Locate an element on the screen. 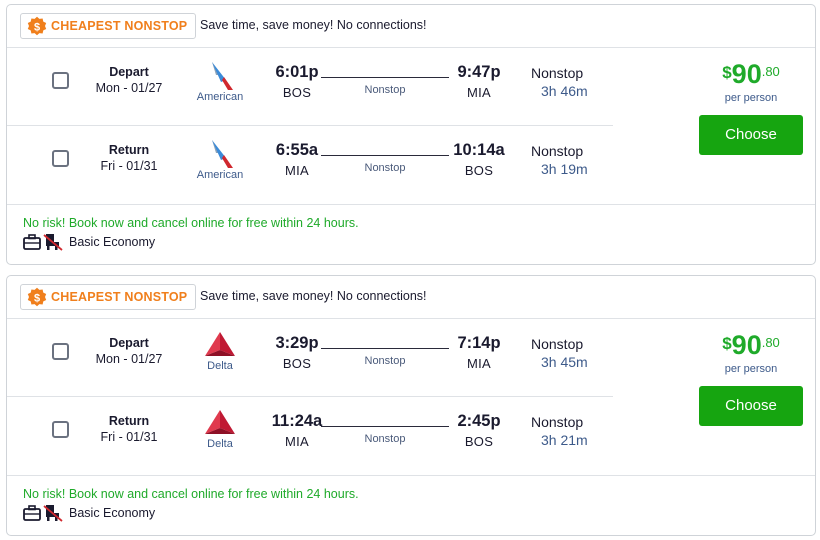  departure-time: 3:29p is located at coordinates (297, 343).